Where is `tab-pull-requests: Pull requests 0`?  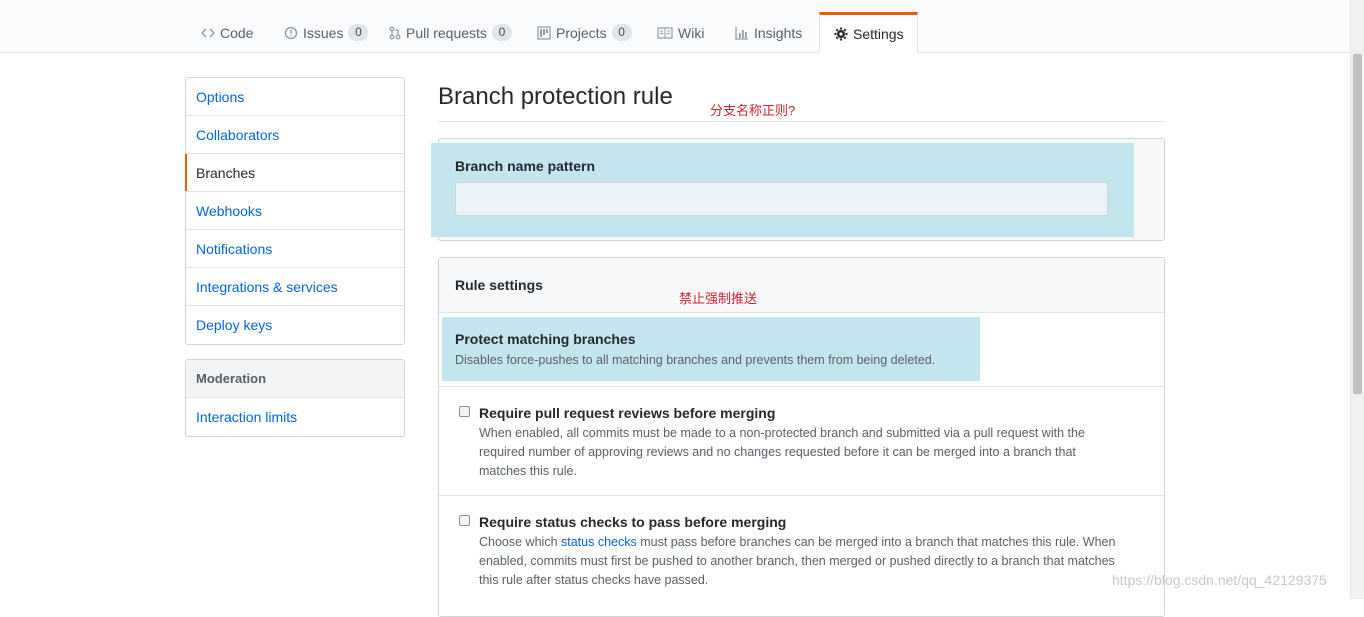
tab-pull-requests: Pull requests 0 is located at coordinates (450, 32).